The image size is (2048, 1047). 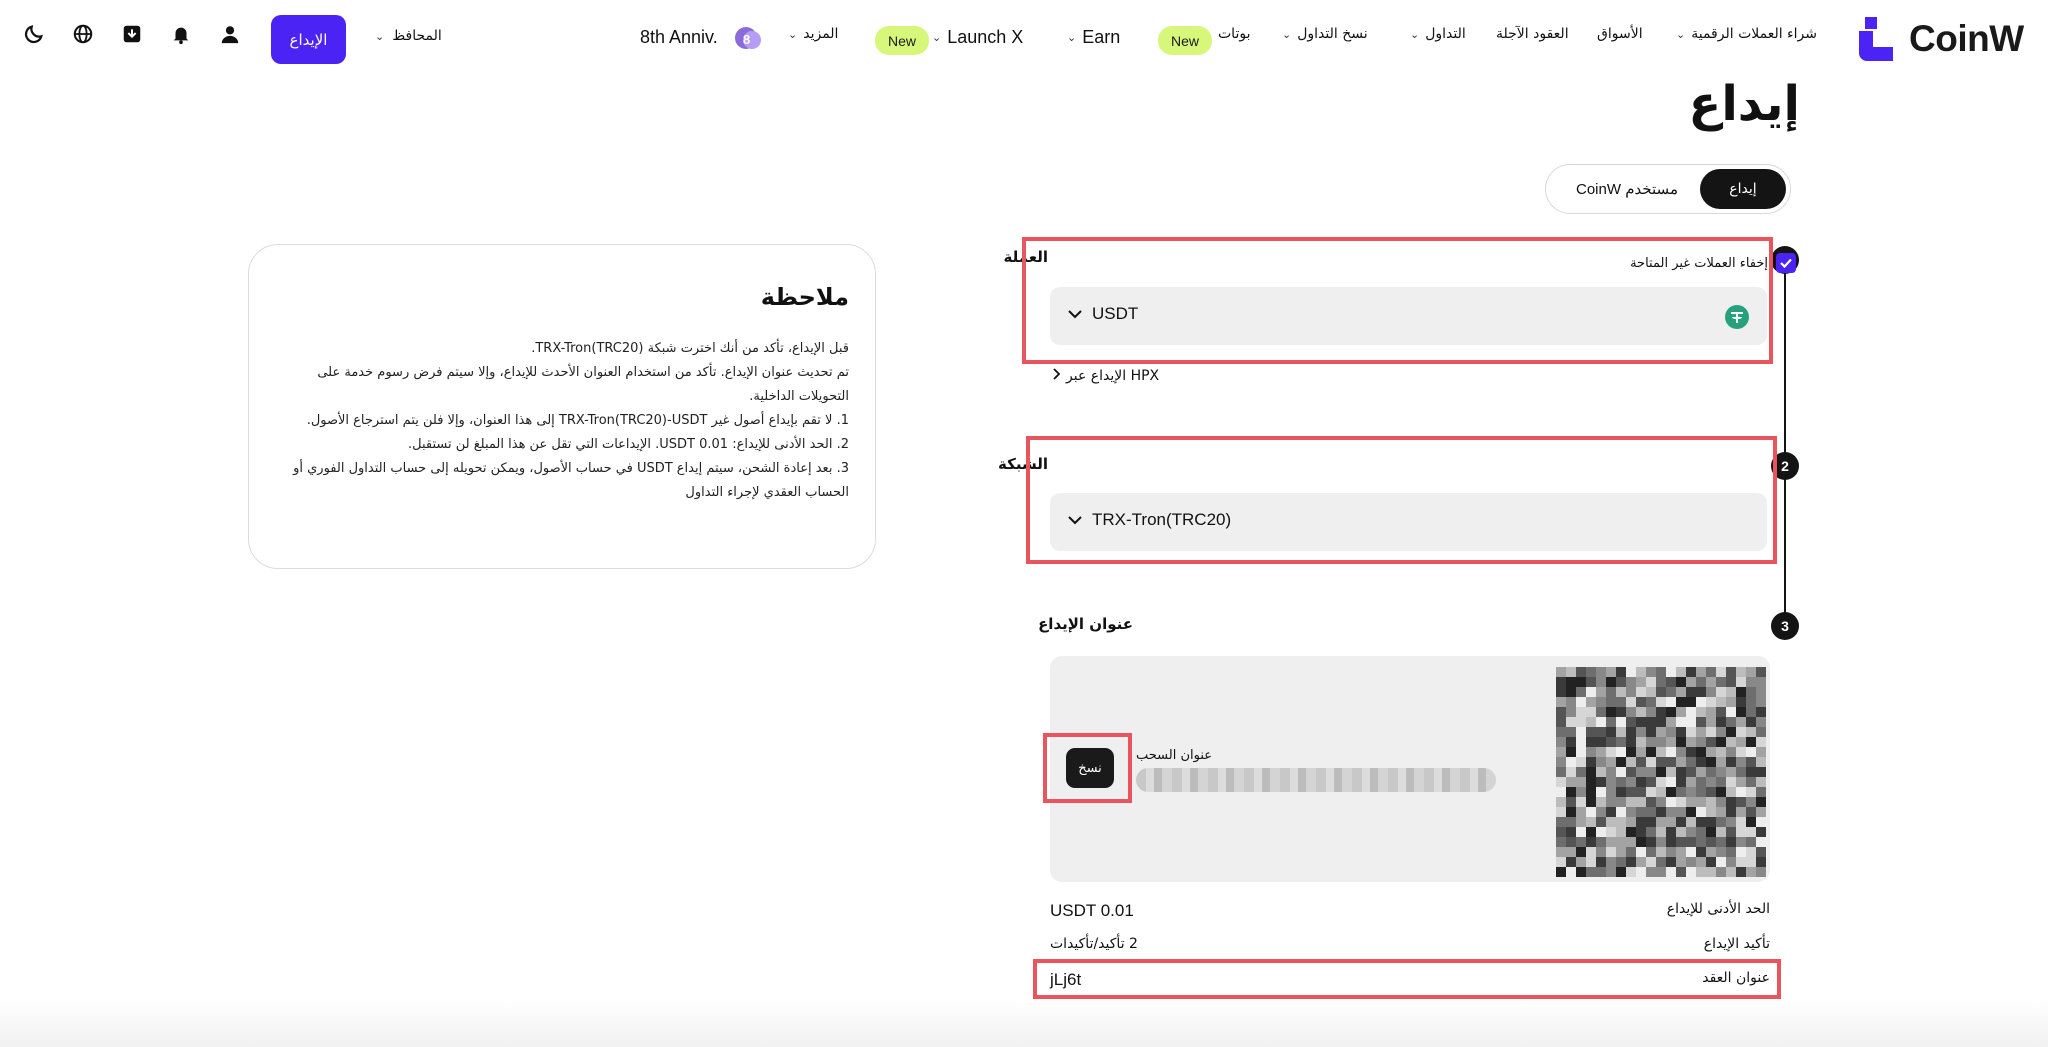 I want to click on moon-icon, so click(x=34, y=34).